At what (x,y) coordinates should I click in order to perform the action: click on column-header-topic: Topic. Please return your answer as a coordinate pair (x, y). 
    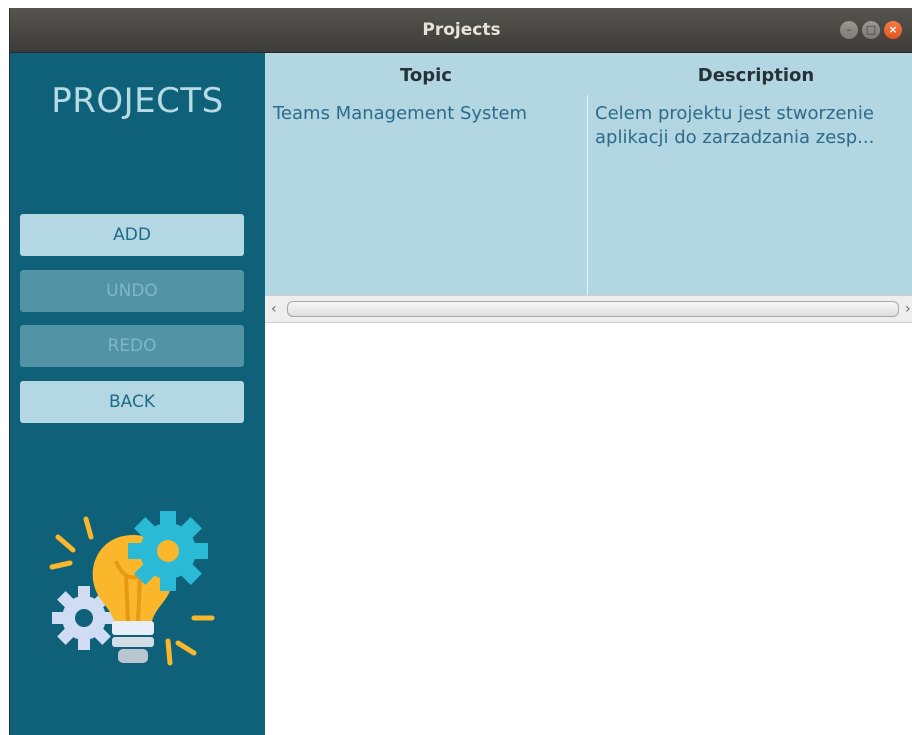
    Looking at the image, I should click on (426, 75).